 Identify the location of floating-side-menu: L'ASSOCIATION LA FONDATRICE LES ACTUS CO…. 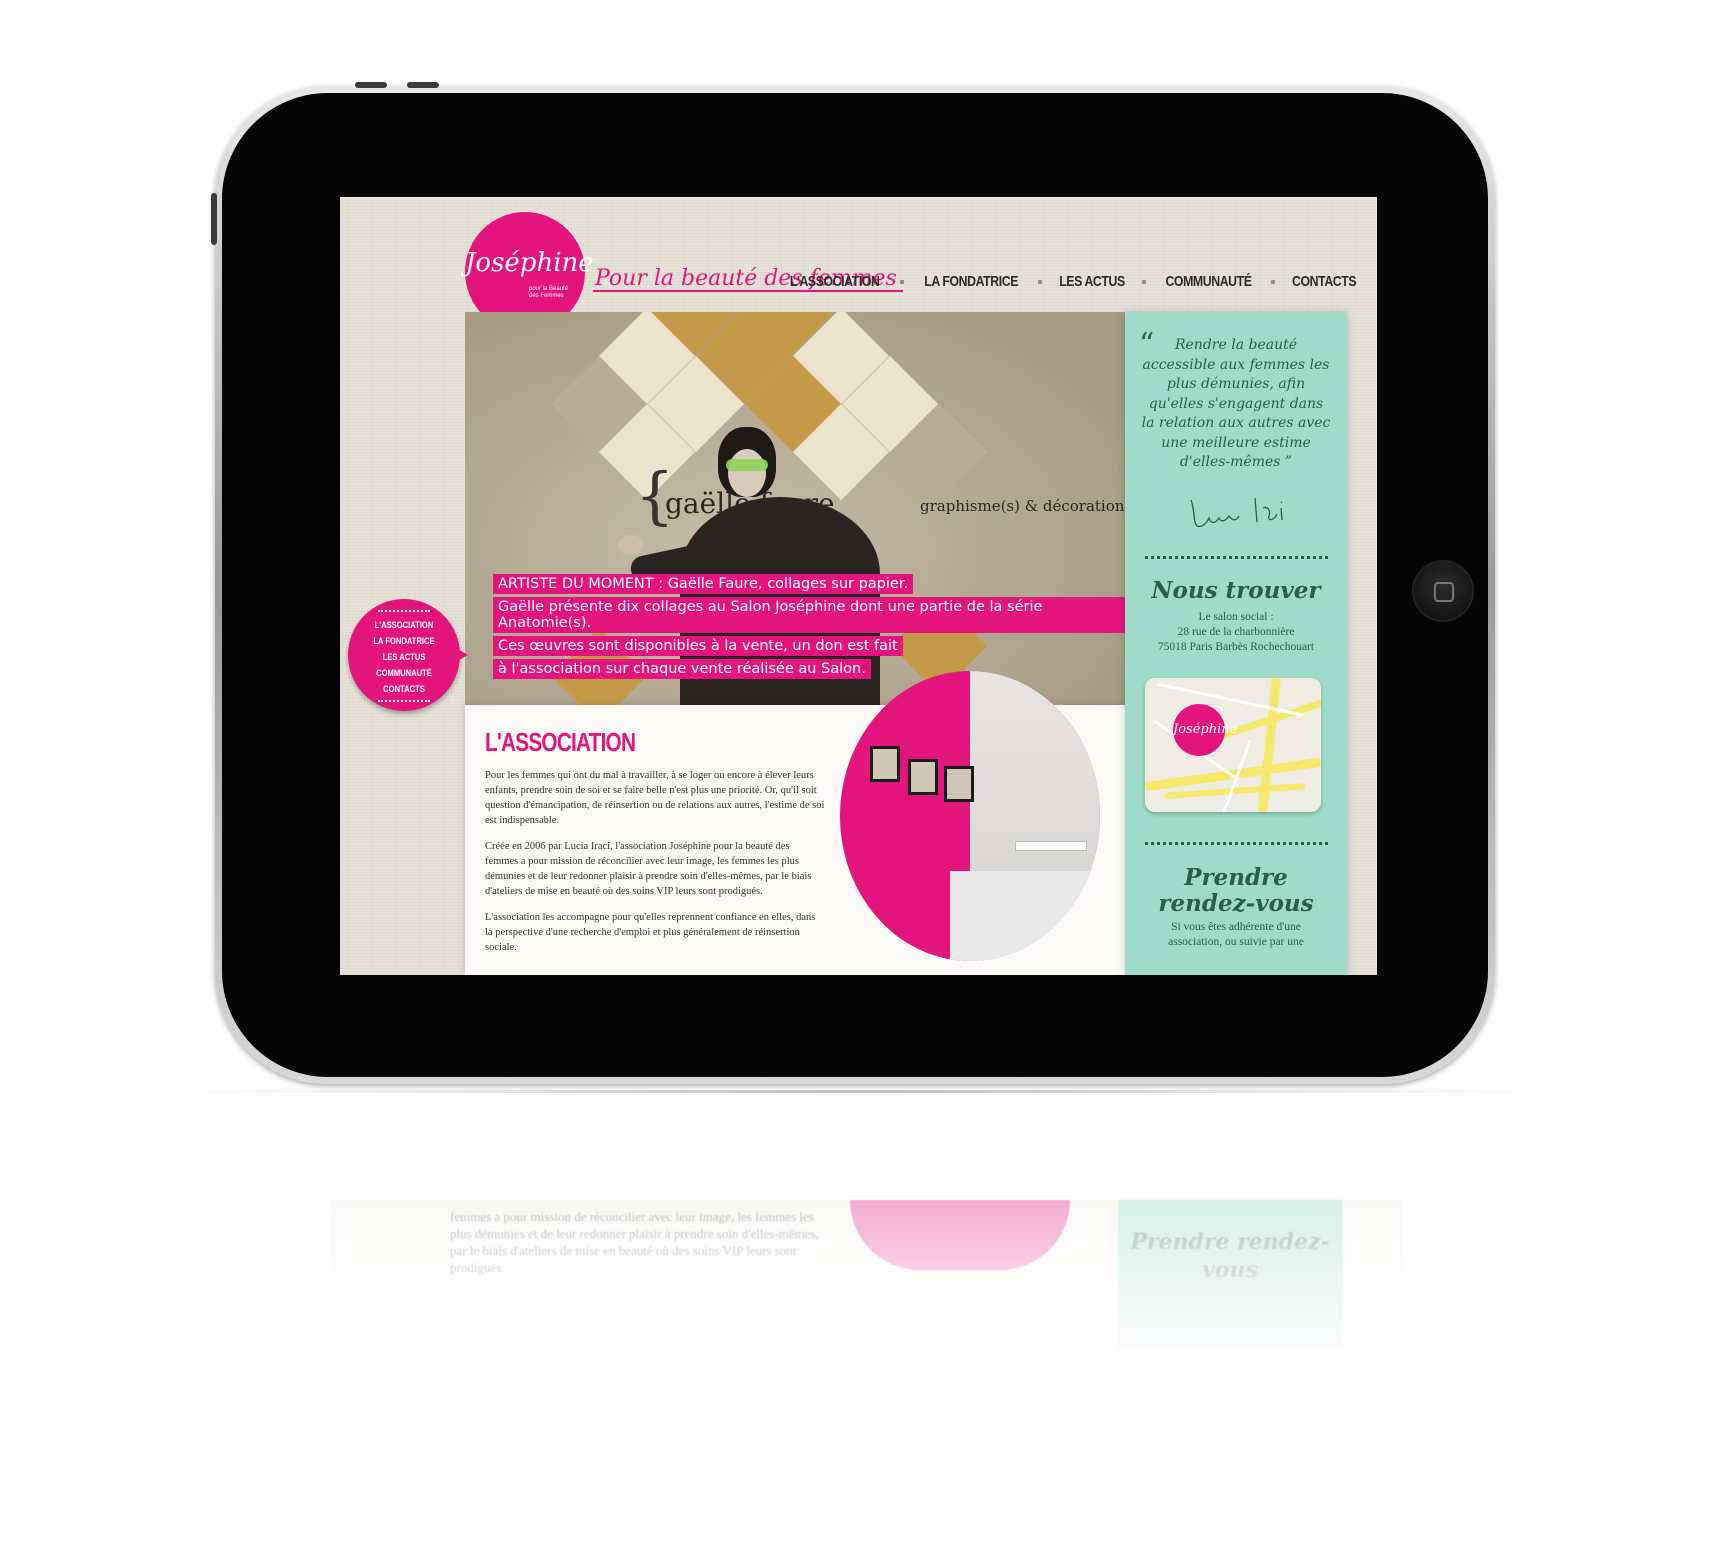
(408, 655).